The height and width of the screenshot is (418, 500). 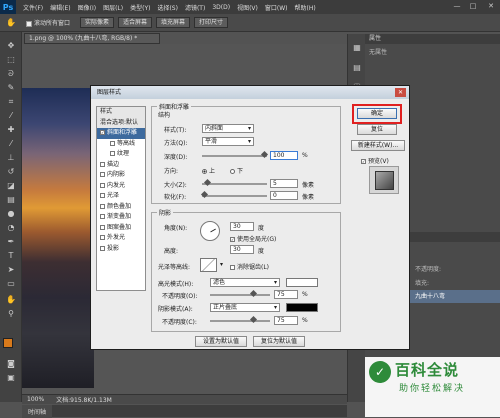 What do you see at coordinates (121, 122) in the screenshot?
I see `blend-options-item: 混合选项:默认` at bounding box center [121, 122].